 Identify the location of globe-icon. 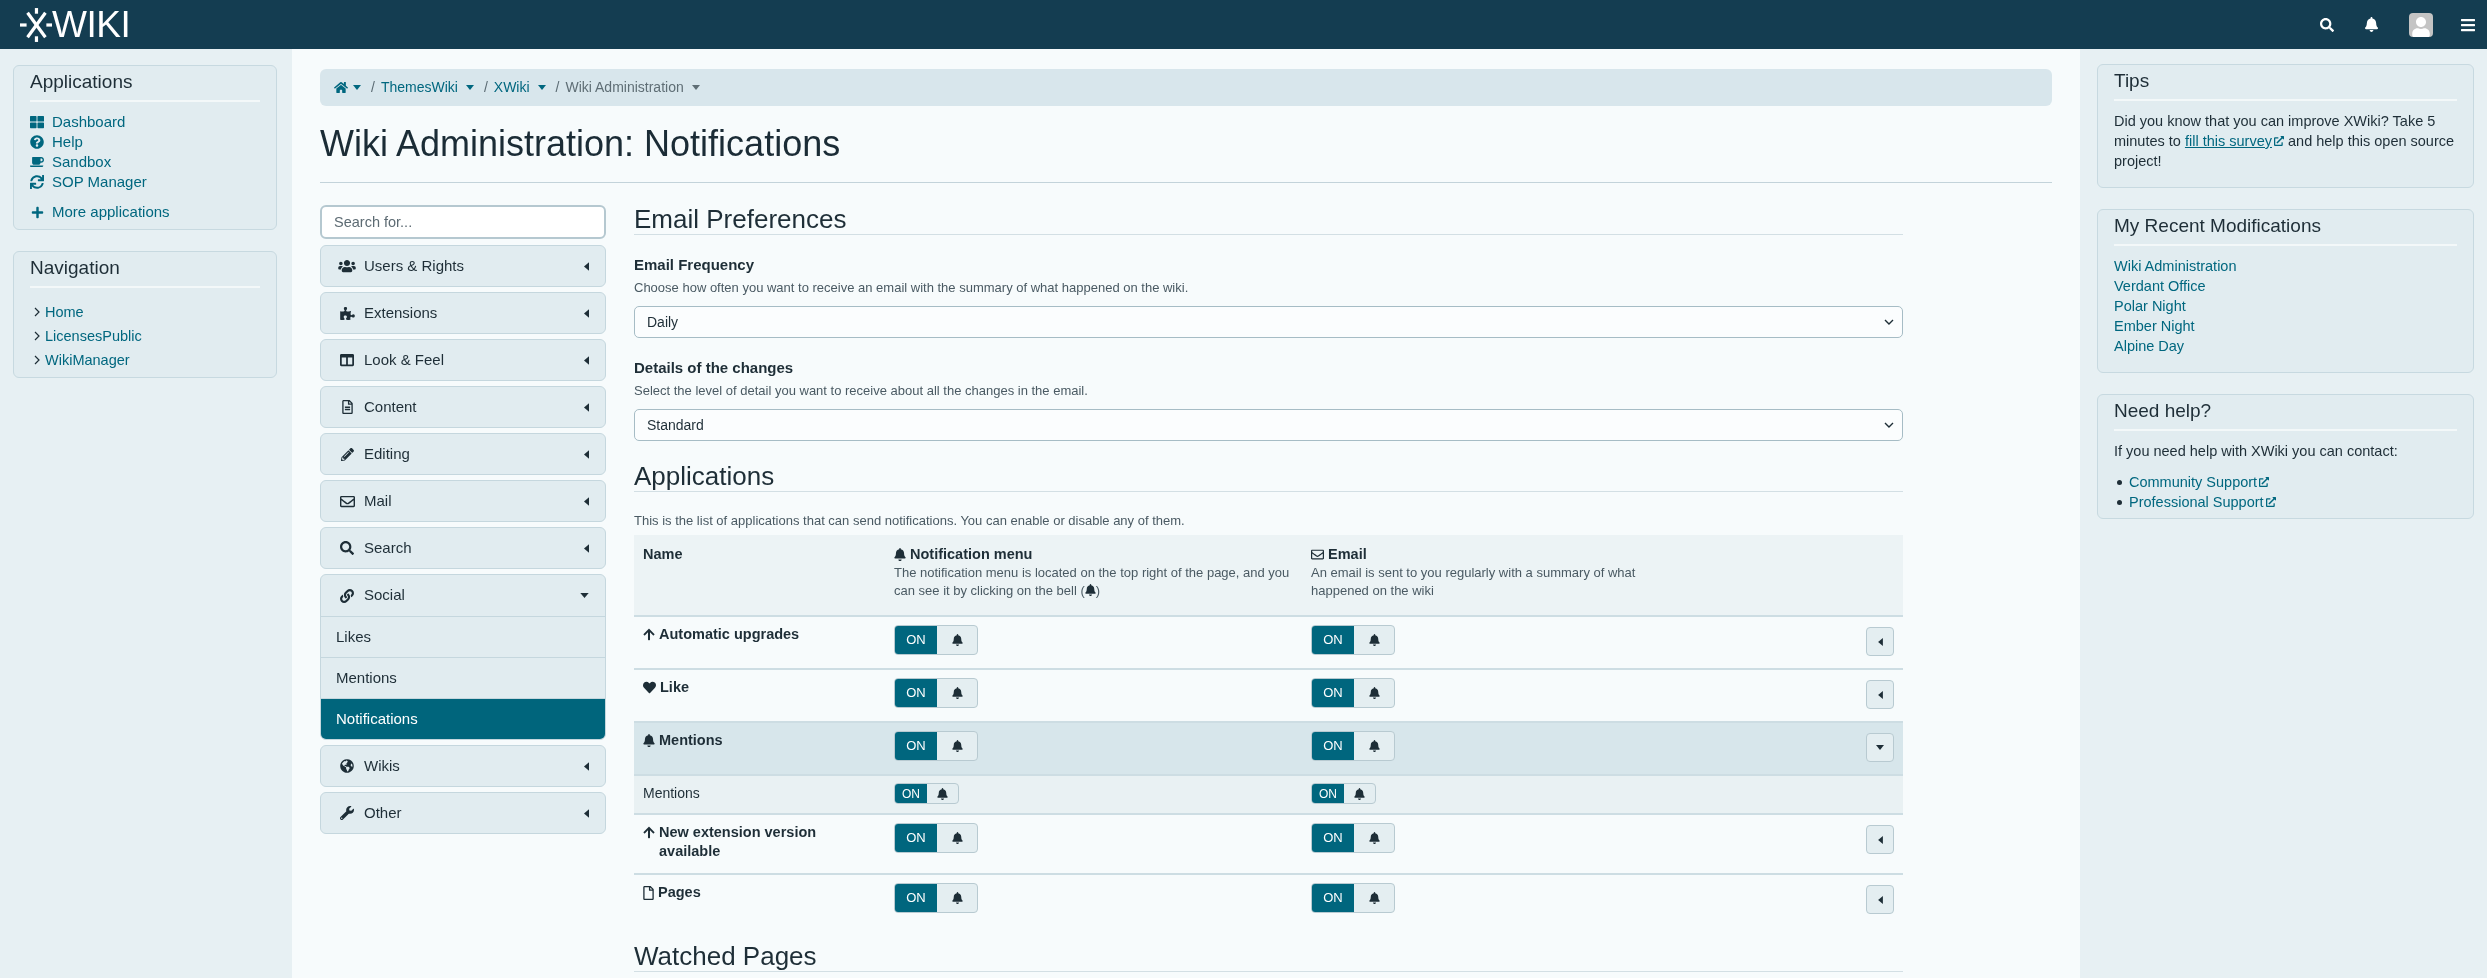
(347, 766).